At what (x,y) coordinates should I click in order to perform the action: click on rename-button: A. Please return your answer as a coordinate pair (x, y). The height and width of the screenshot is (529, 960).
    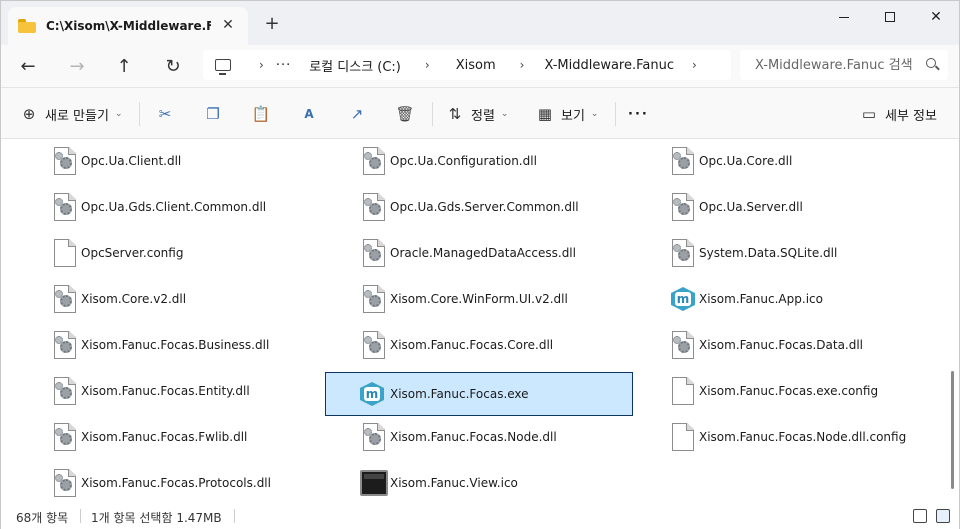
    Looking at the image, I should click on (309, 114).